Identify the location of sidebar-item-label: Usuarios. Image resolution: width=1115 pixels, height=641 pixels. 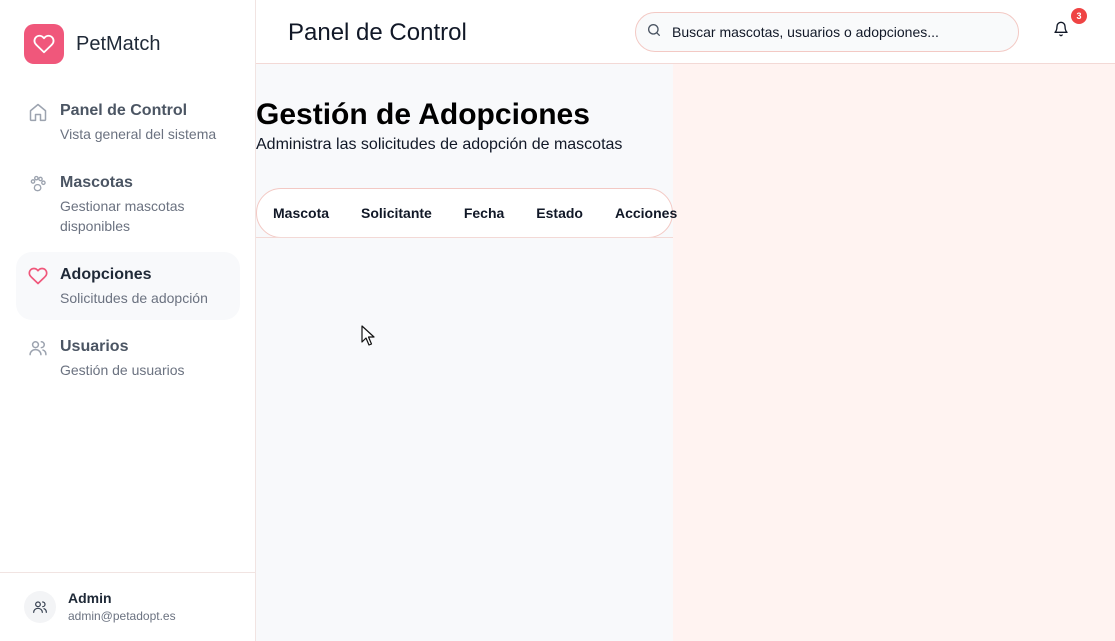
(94, 346).